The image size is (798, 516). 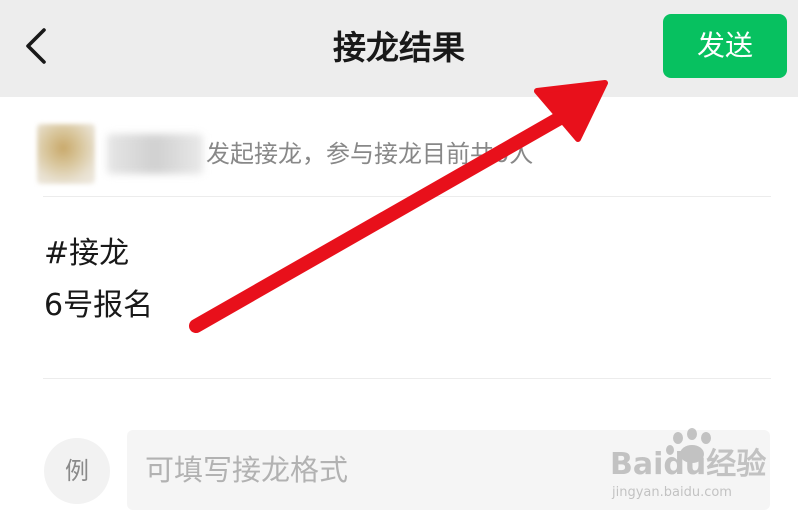 What do you see at coordinates (77, 471) in the screenshot?
I see `example-badge: 例` at bounding box center [77, 471].